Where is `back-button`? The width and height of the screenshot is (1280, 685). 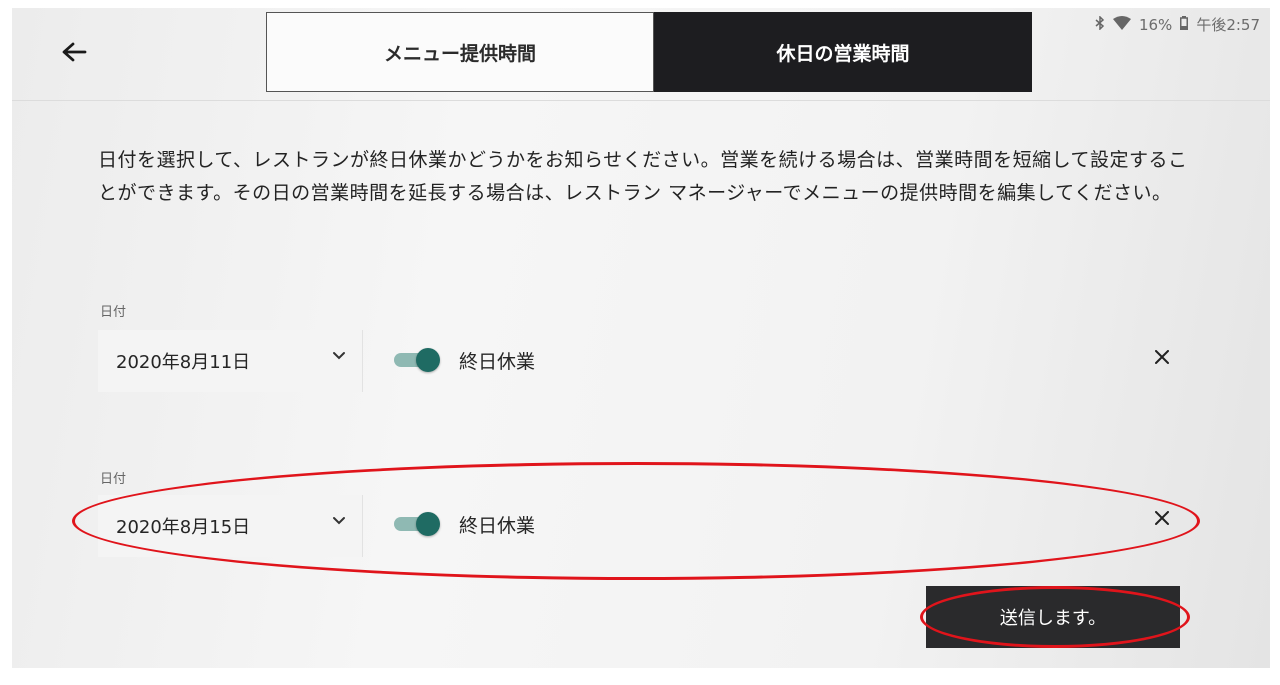 back-button is located at coordinates (74, 52).